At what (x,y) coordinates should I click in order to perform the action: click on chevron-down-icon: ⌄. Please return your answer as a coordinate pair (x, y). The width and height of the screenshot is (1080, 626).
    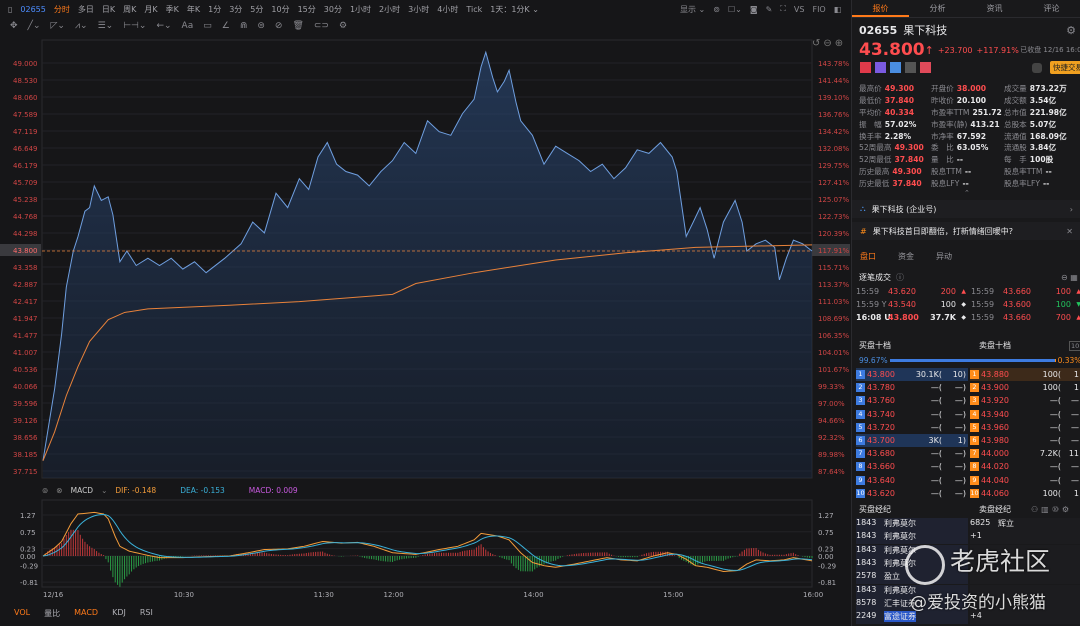
    Looking at the image, I should click on (104, 490).